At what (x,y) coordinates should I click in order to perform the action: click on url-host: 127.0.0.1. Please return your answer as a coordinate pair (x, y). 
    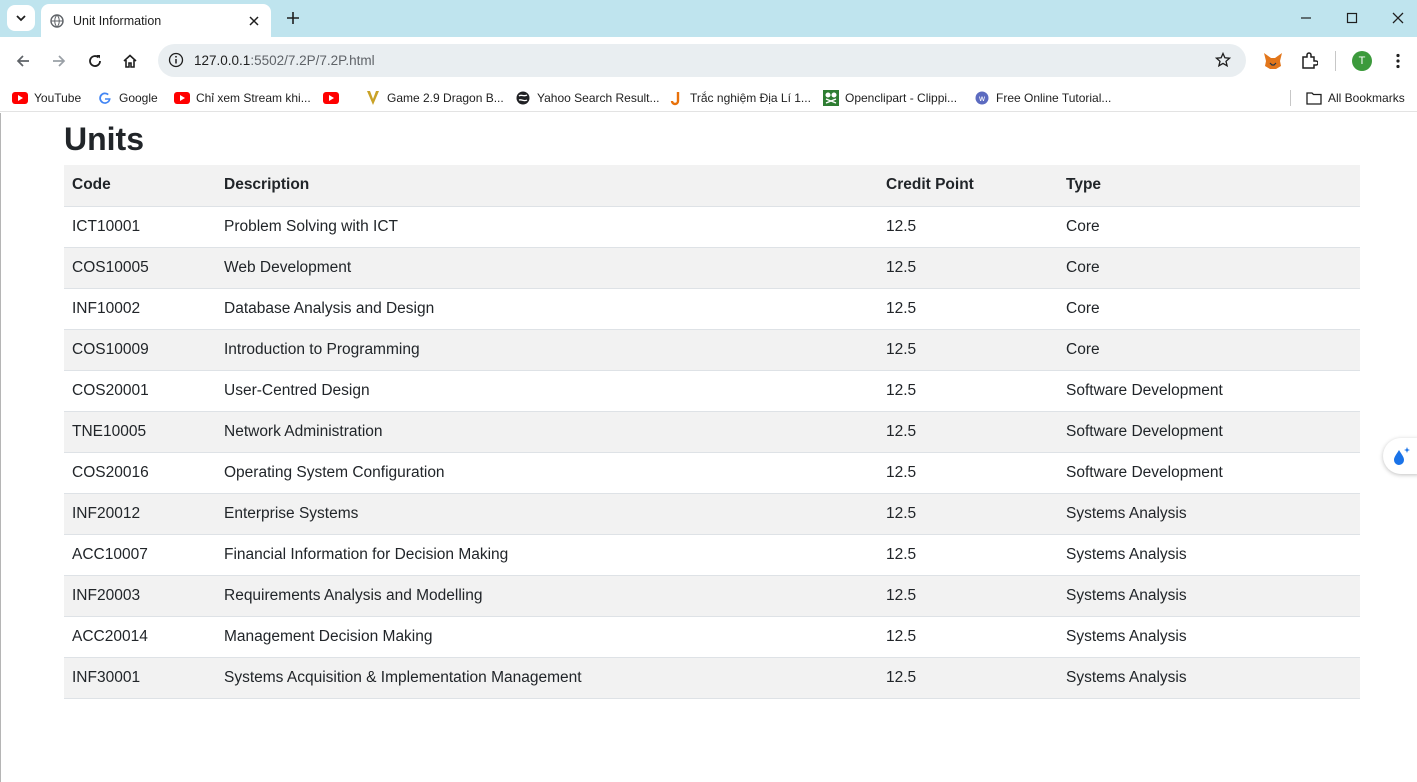
    Looking at the image, I should click on (222, 60).